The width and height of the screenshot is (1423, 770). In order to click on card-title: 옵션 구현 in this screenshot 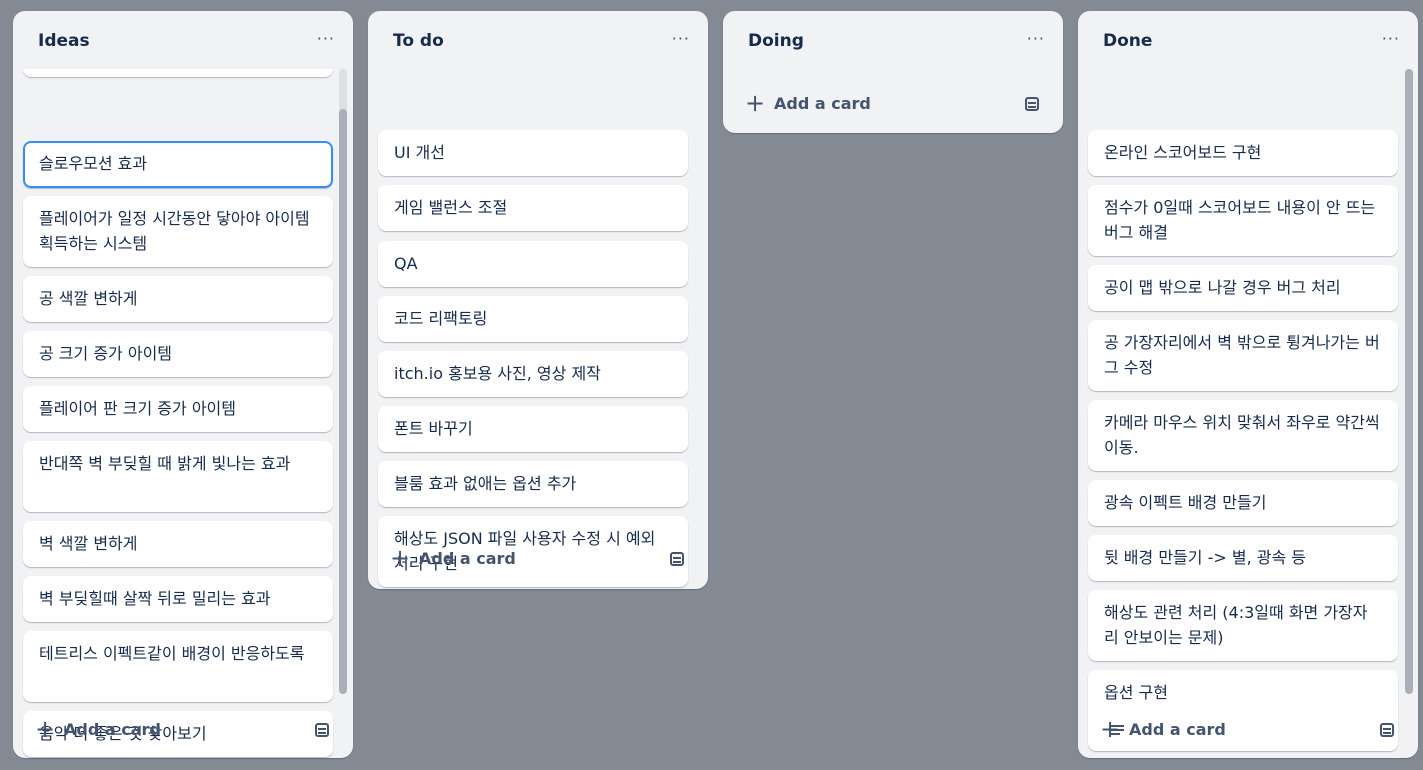, I will do `click(1136, 692)`.